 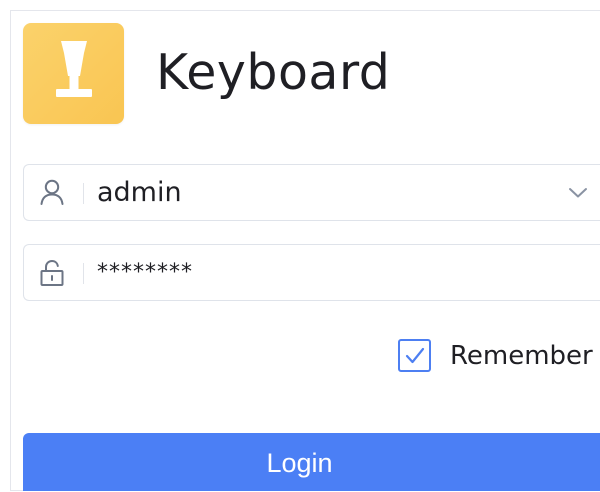 What do you see at coordinates (311, 272) in the screenshot?
I see `password-field: ********` at bounding box center [311, 272].